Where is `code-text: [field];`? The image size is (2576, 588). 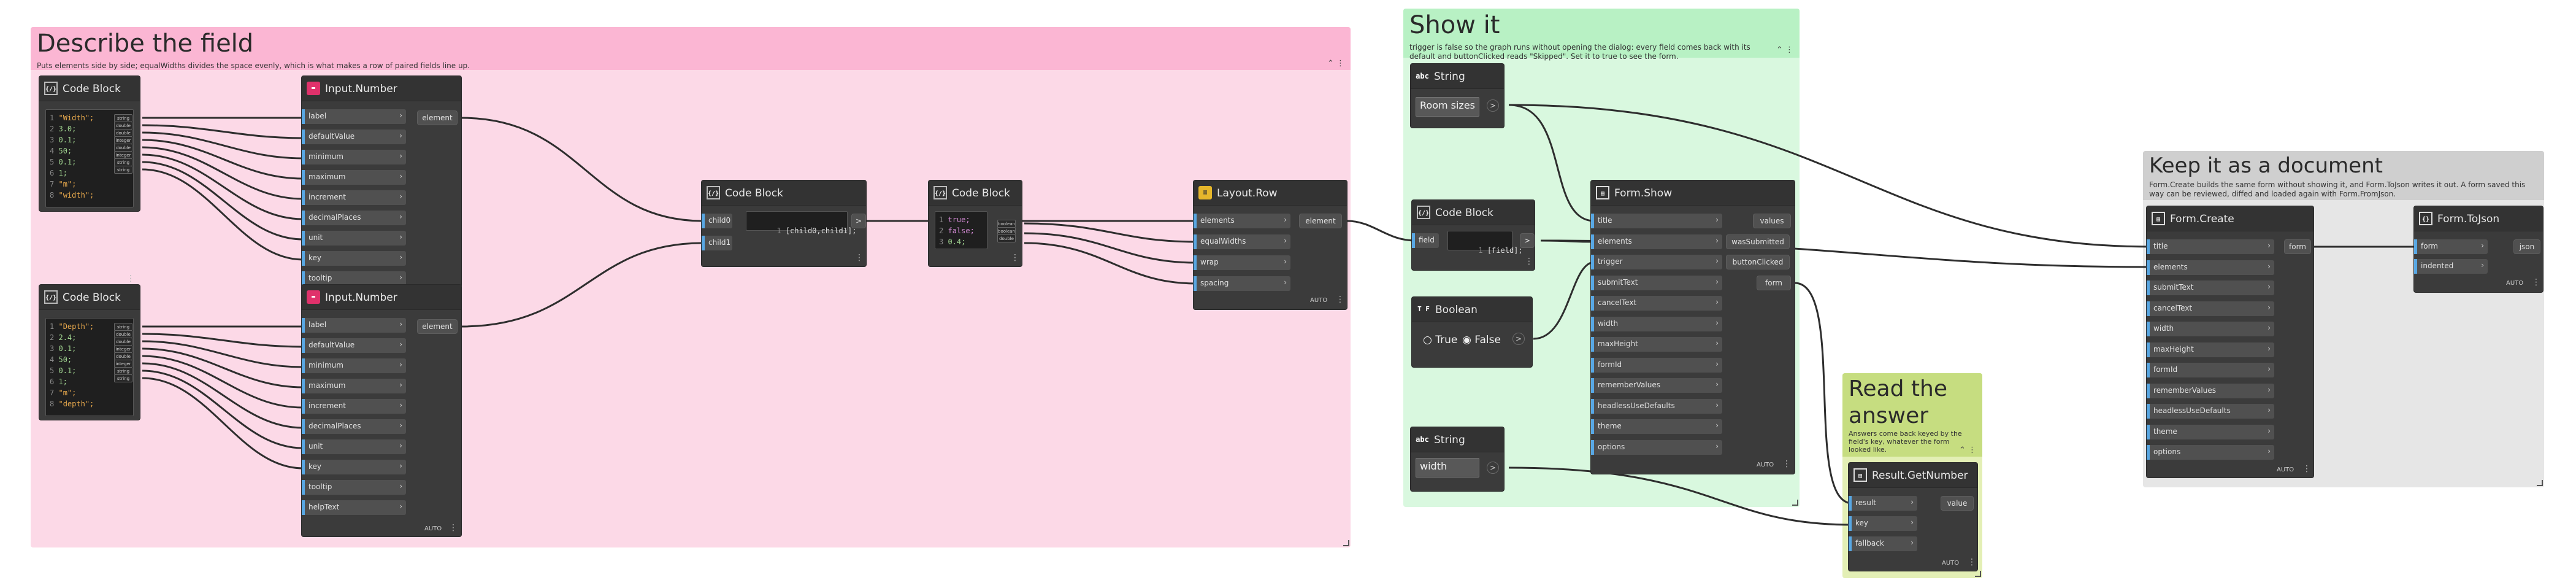 code-text: [field]; is located at coordinates (1505, 250).